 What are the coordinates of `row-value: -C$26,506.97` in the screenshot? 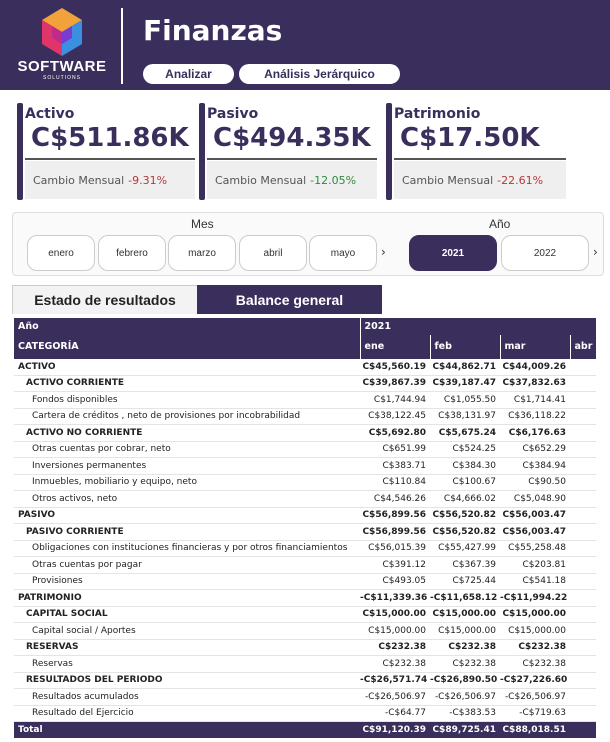 It's located at (465, 697).